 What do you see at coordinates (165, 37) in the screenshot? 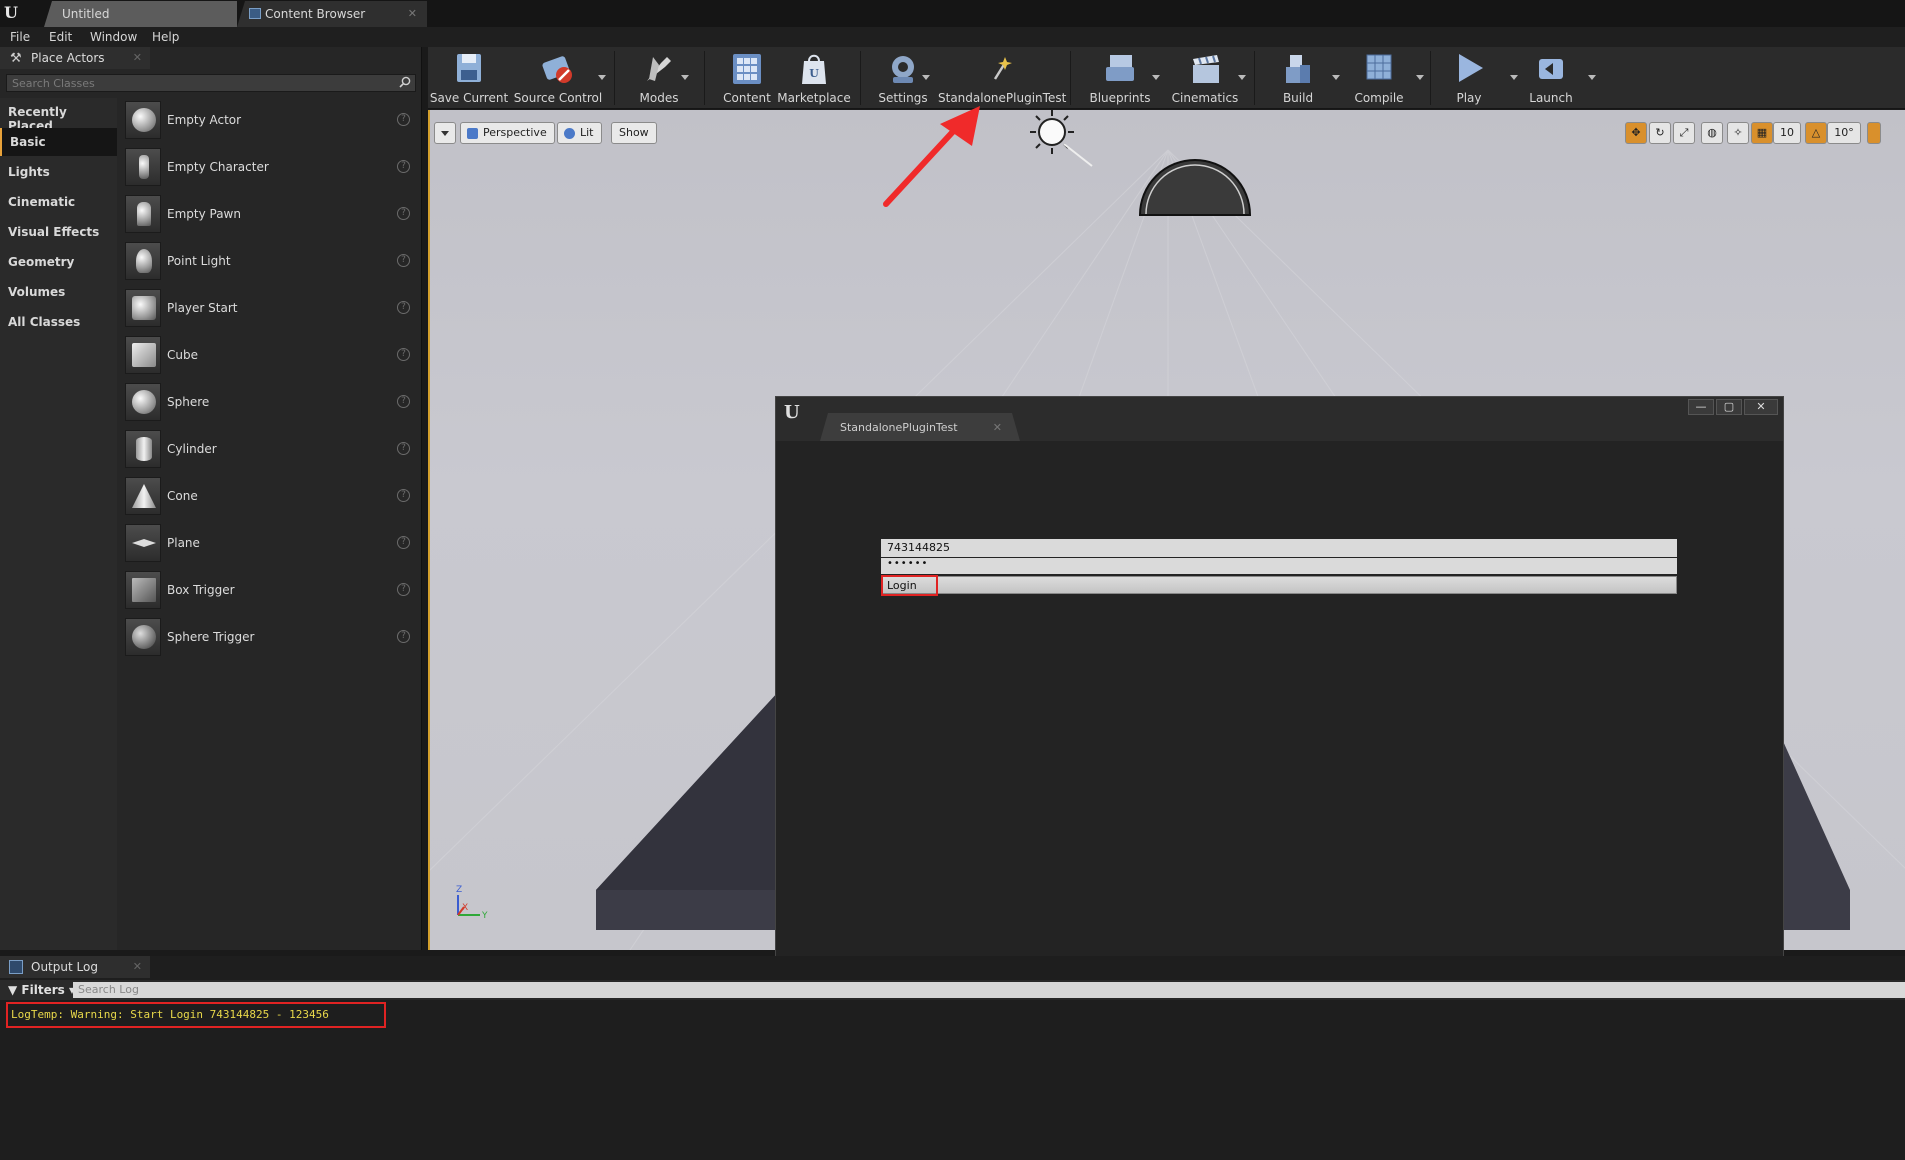
I see `menu-help: Help` at bounding box center [165, 37].